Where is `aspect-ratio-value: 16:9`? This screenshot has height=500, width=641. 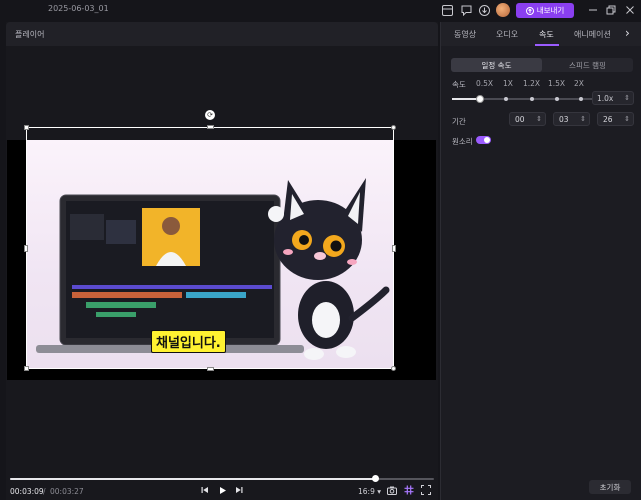 aspect-ratio-value: 16:9 is located at coordinates (366, 491).